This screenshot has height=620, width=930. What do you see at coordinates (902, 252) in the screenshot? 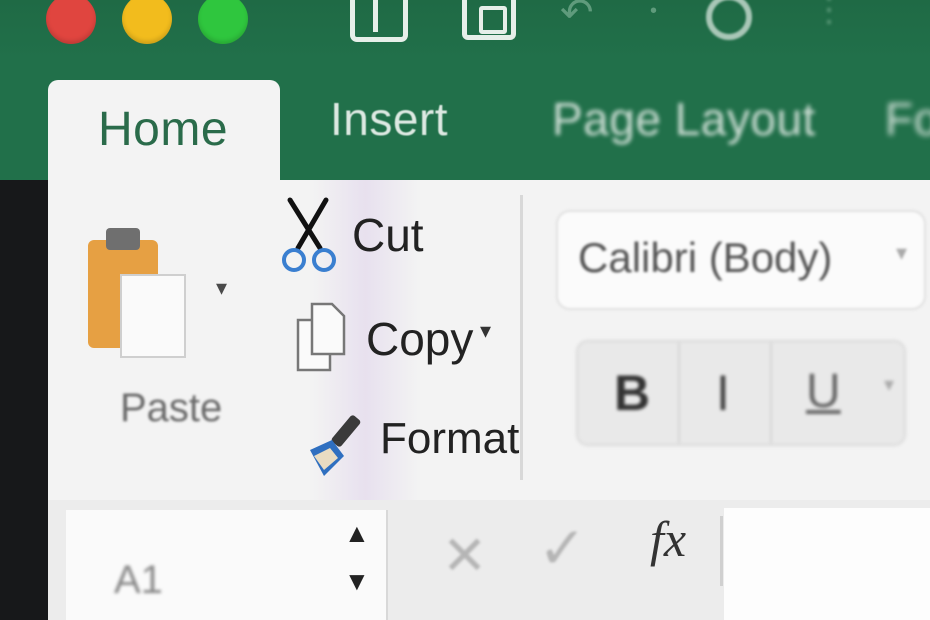
I see `chevron-down-icon: ▾` at bounding box center [902, 252].